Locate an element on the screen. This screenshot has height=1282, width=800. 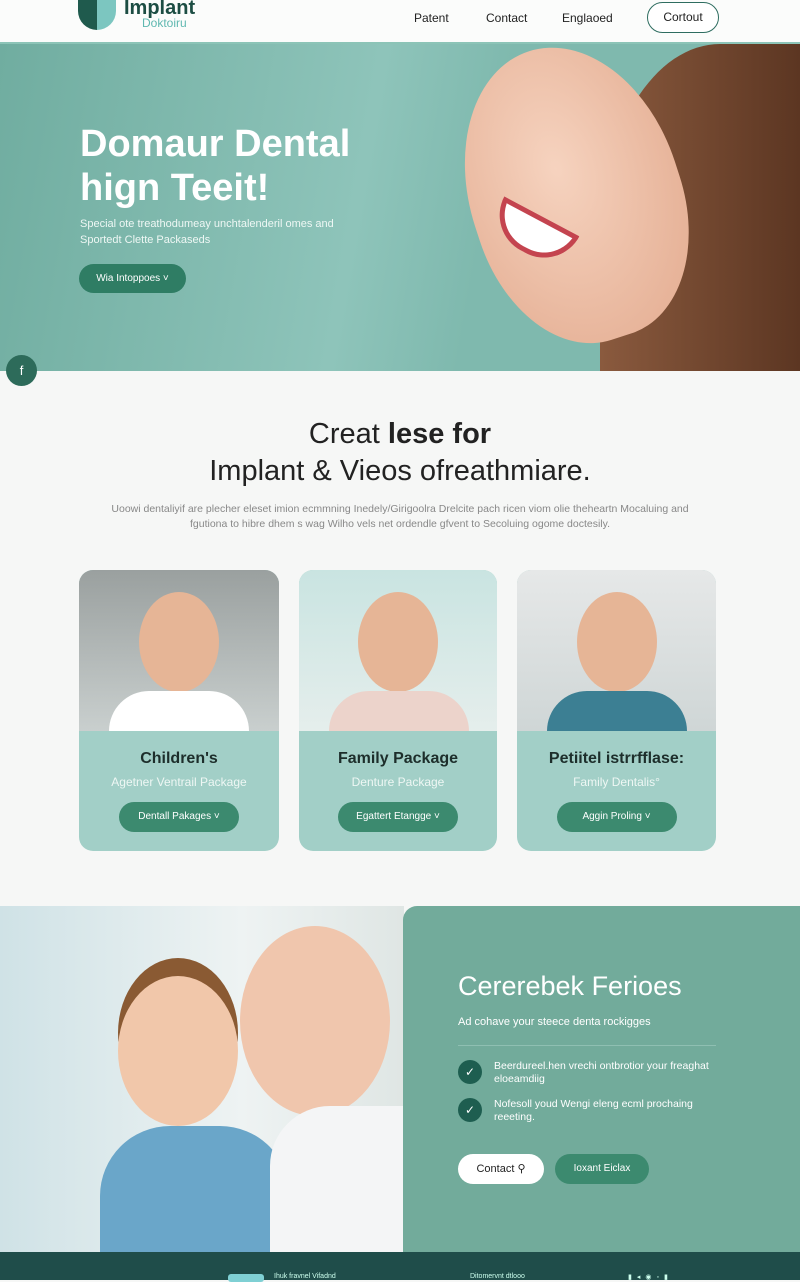
hero-button: Wia Intoppoes ˅ is located at coordinates (132, 278).